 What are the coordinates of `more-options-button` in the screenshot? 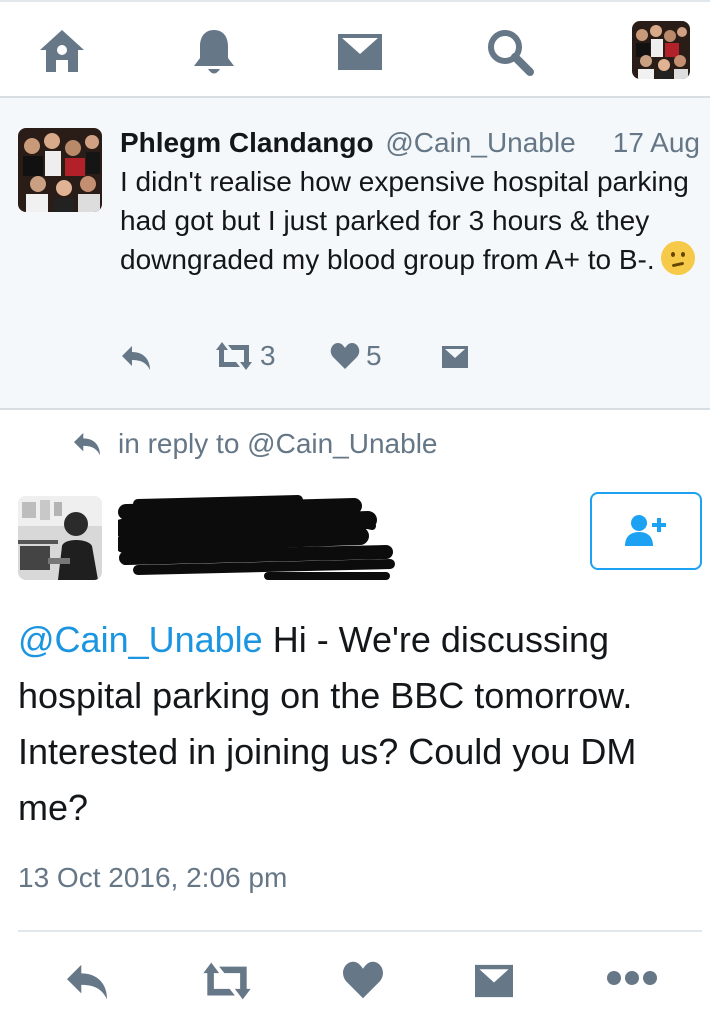 It's located at (632, 978).